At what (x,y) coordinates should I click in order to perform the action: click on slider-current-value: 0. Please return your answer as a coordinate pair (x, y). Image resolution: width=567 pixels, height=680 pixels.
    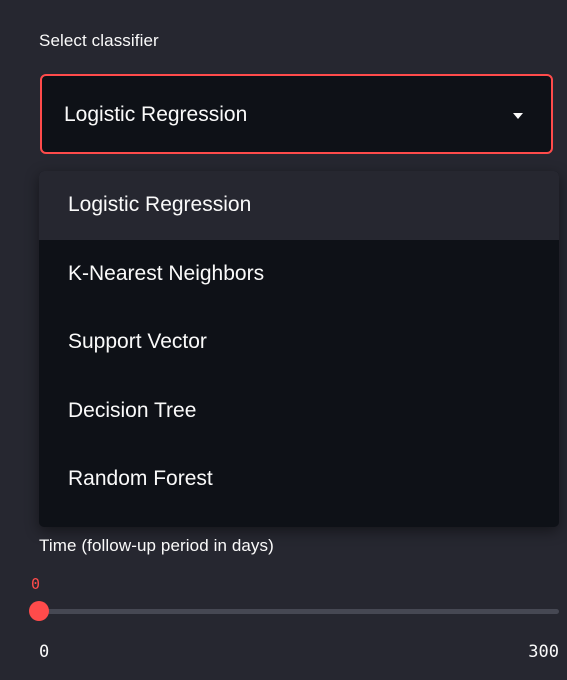
    Looking at the image, I should click on (36, 584).